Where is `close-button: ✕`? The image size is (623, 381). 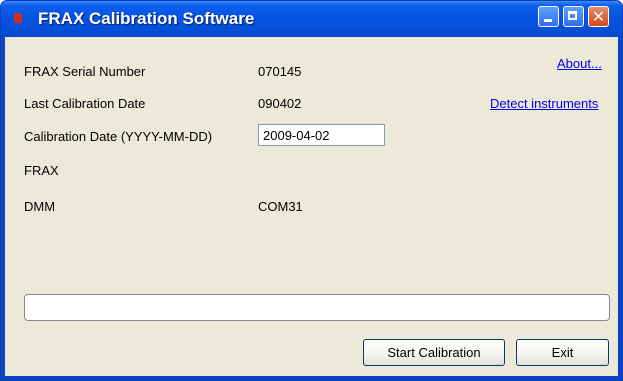
close-button: ✕ is located at coordinates (598, 16).